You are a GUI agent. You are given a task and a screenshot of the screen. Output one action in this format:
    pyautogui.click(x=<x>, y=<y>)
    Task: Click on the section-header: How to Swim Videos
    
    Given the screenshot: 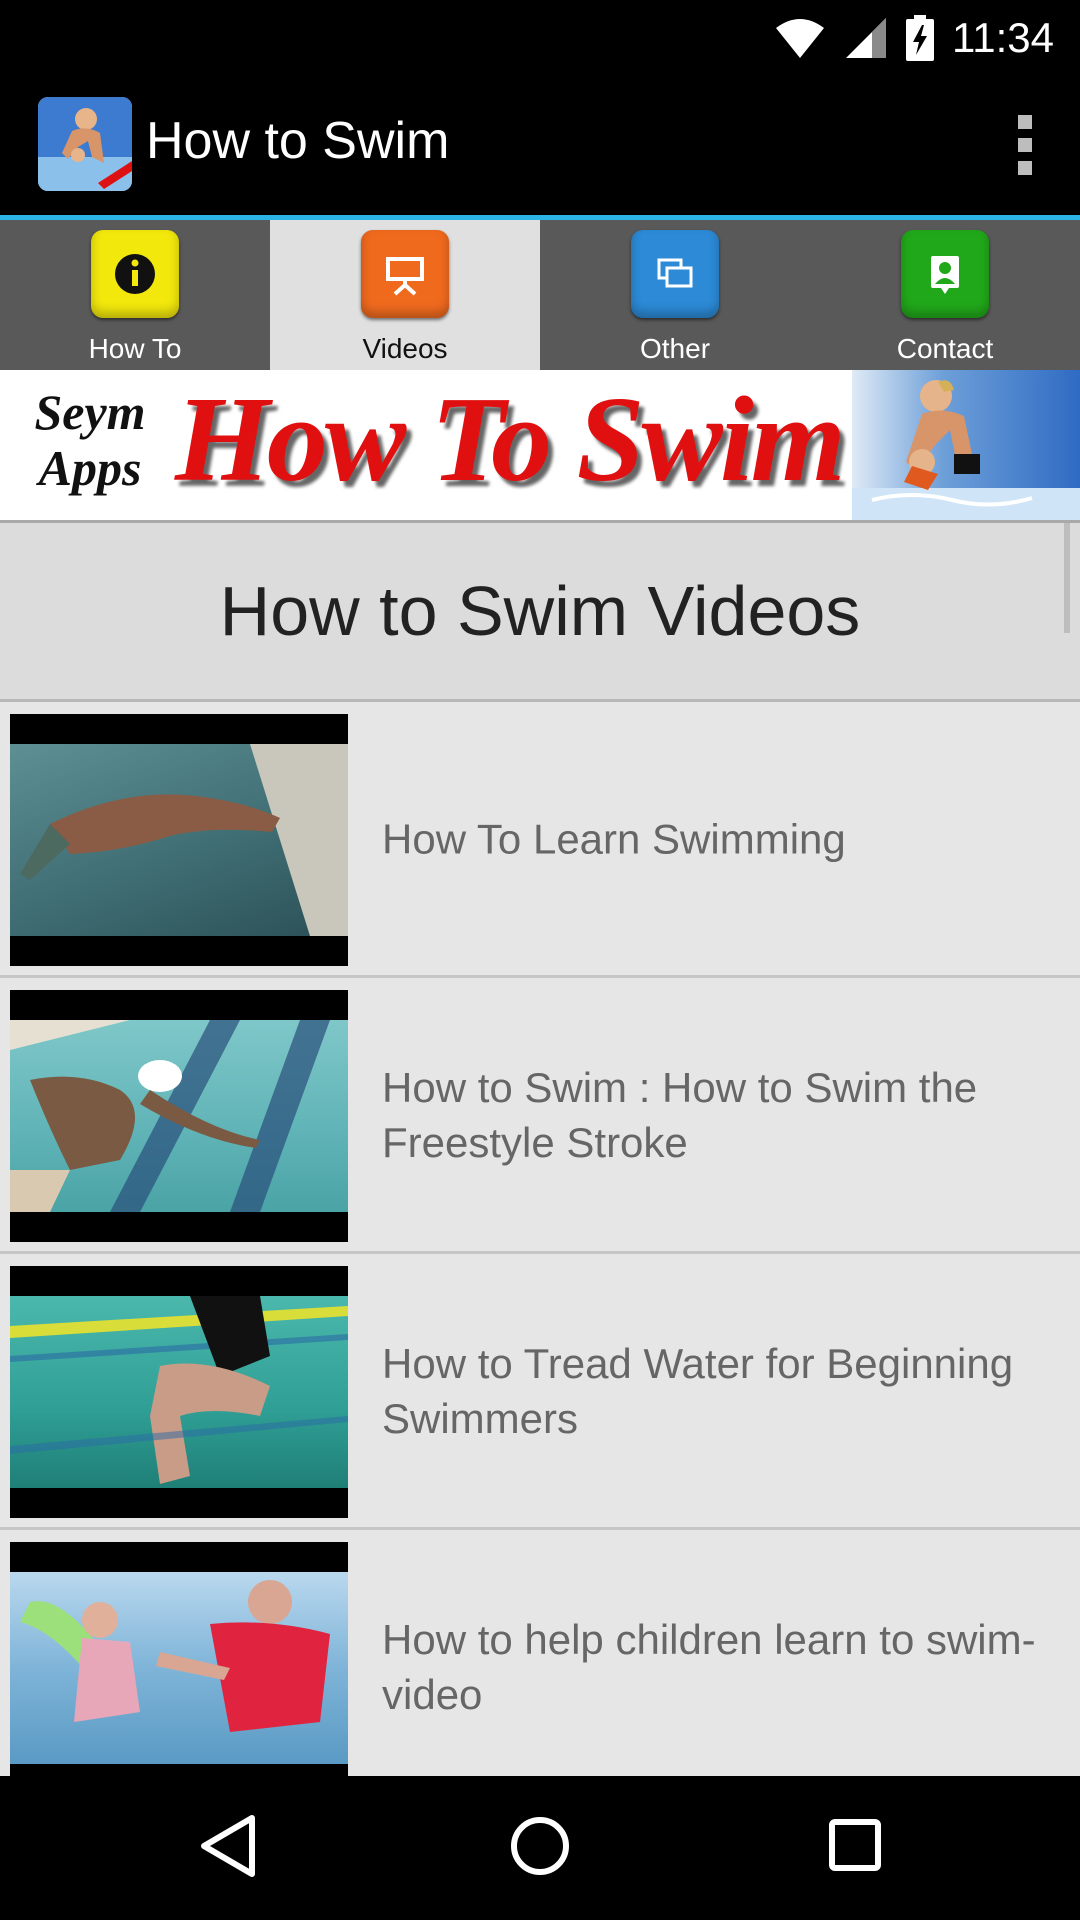 What is the action you would take?
    pyautogui.click(x=540, y=611)
    